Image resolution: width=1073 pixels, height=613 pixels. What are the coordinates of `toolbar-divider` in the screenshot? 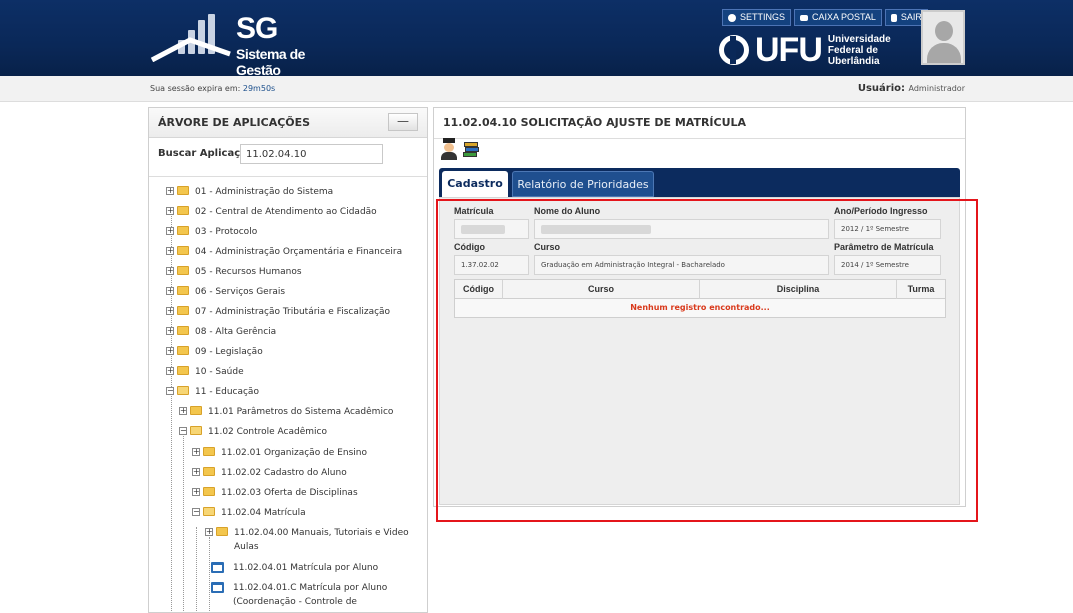 It's located at (699, 138).